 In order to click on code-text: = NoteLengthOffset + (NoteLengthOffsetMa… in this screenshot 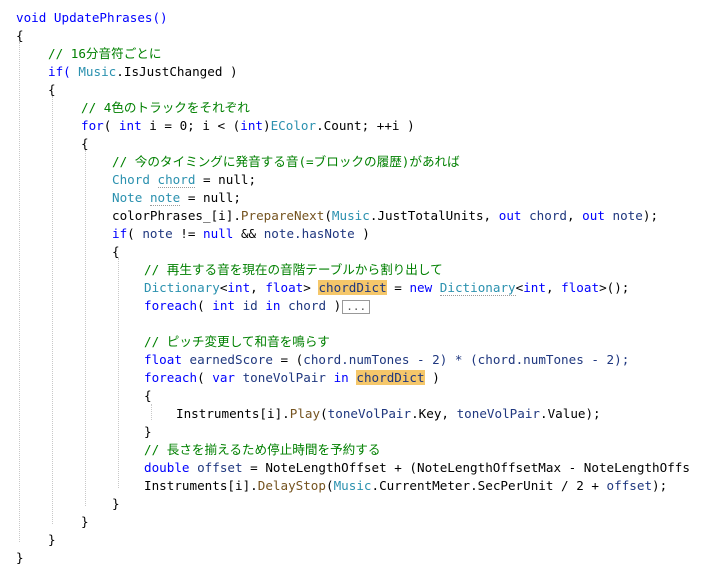, I will do `click(466, 467)`.